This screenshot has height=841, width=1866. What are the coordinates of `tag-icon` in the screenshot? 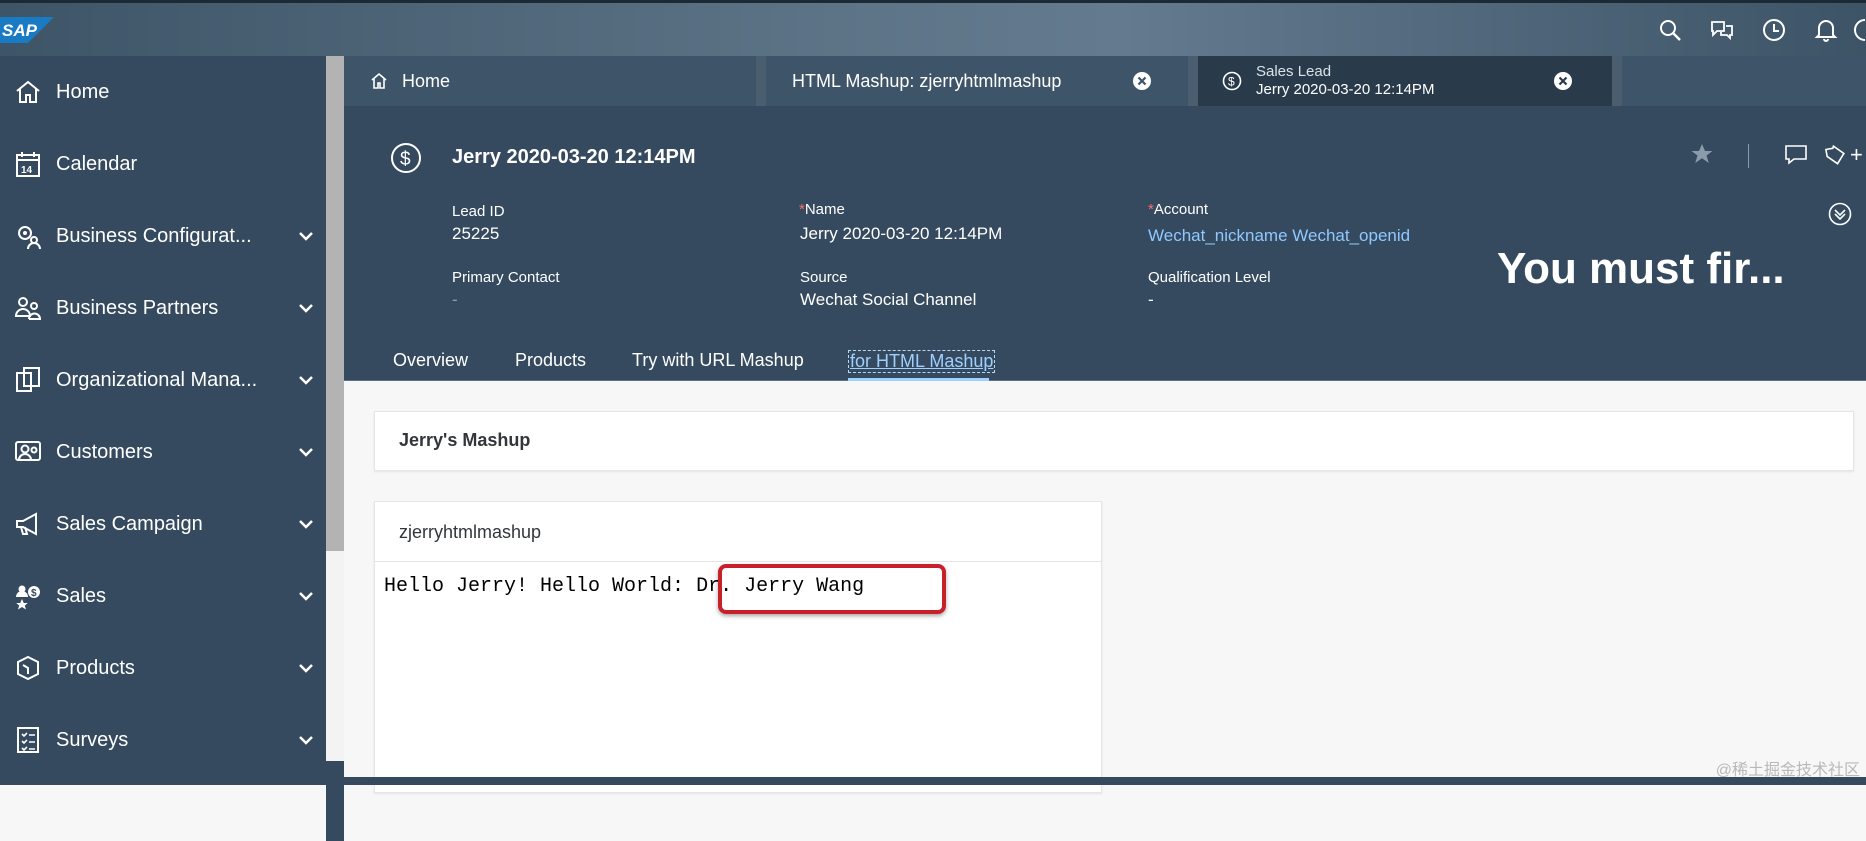 It's located at (1835, 155).